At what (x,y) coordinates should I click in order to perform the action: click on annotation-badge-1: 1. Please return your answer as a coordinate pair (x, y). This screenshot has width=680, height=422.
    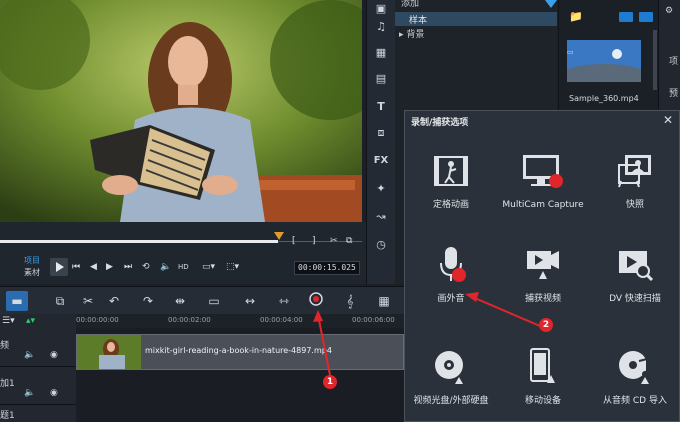
    Looking at the image, I should click on (330, 382).